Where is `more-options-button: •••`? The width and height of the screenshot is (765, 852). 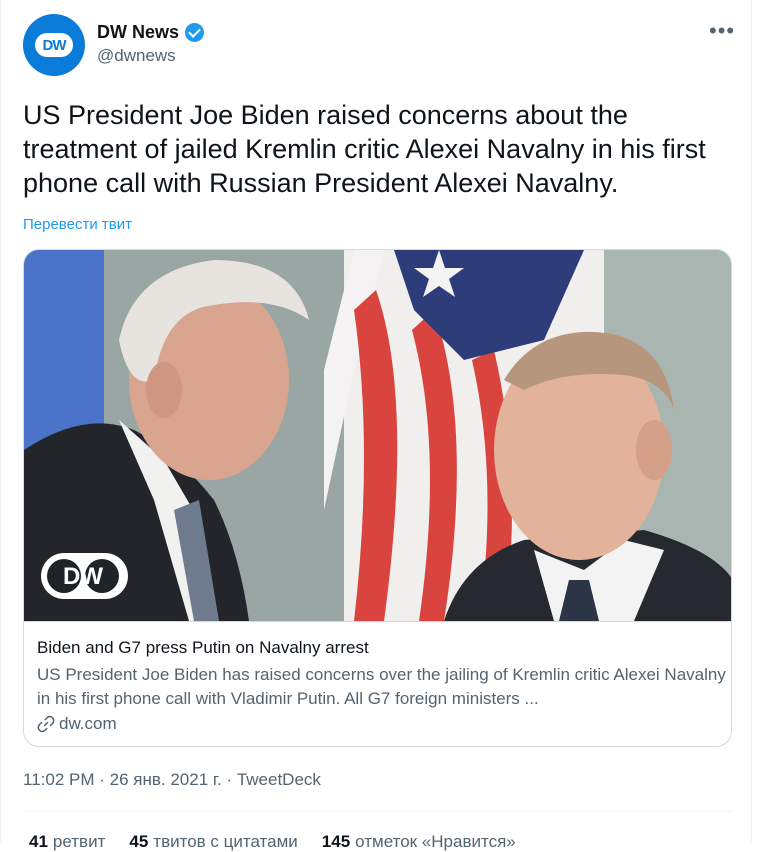
more-options-button: ••• is located at coordinates (722, 31).